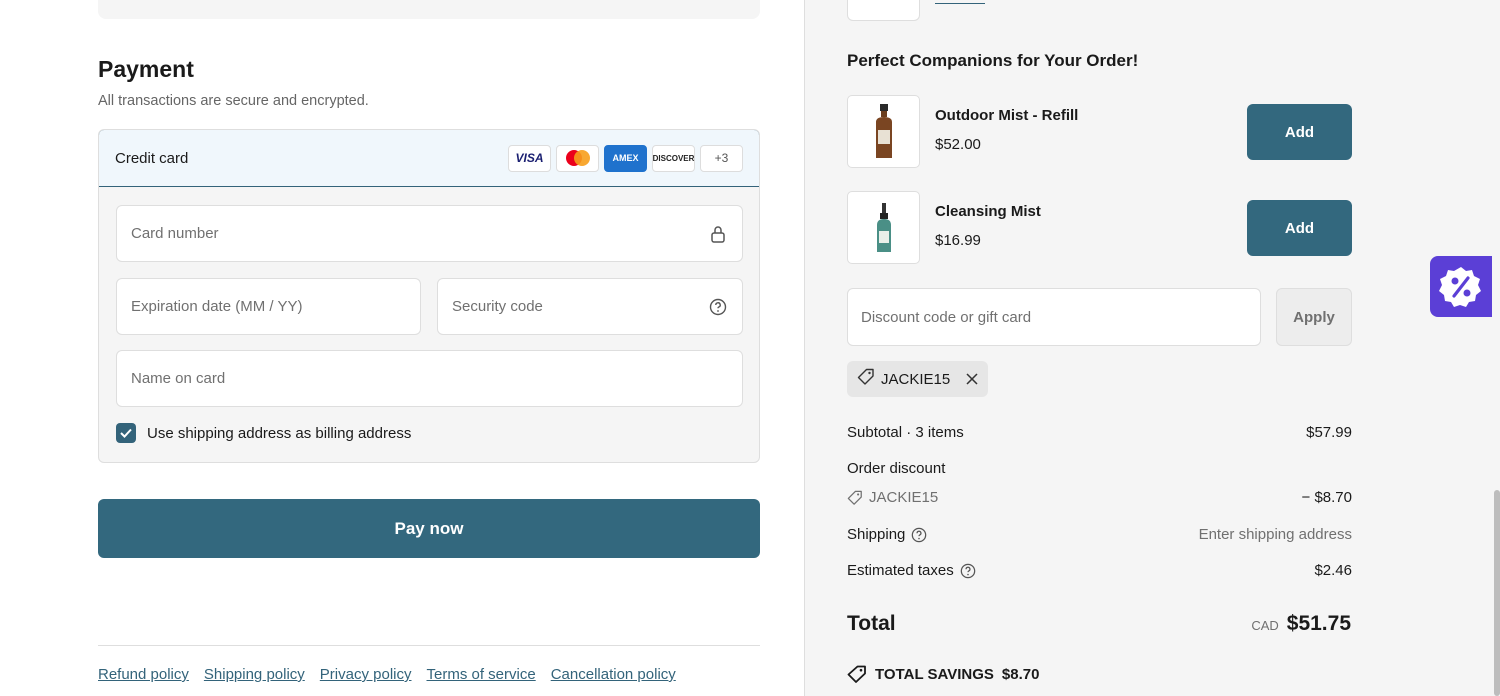 The image size is (1500, 696). What do you see at coordinates (497, 306) in the screenshot?
I see `security-code-placeholder: Security code` at bounding box center [497, 306].